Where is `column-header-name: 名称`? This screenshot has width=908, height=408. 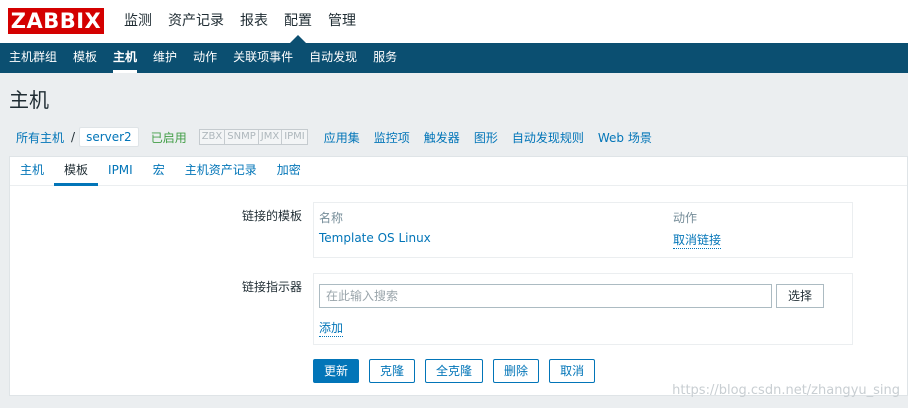
column-header-name: 名称 is located at coordinates (331, 218).